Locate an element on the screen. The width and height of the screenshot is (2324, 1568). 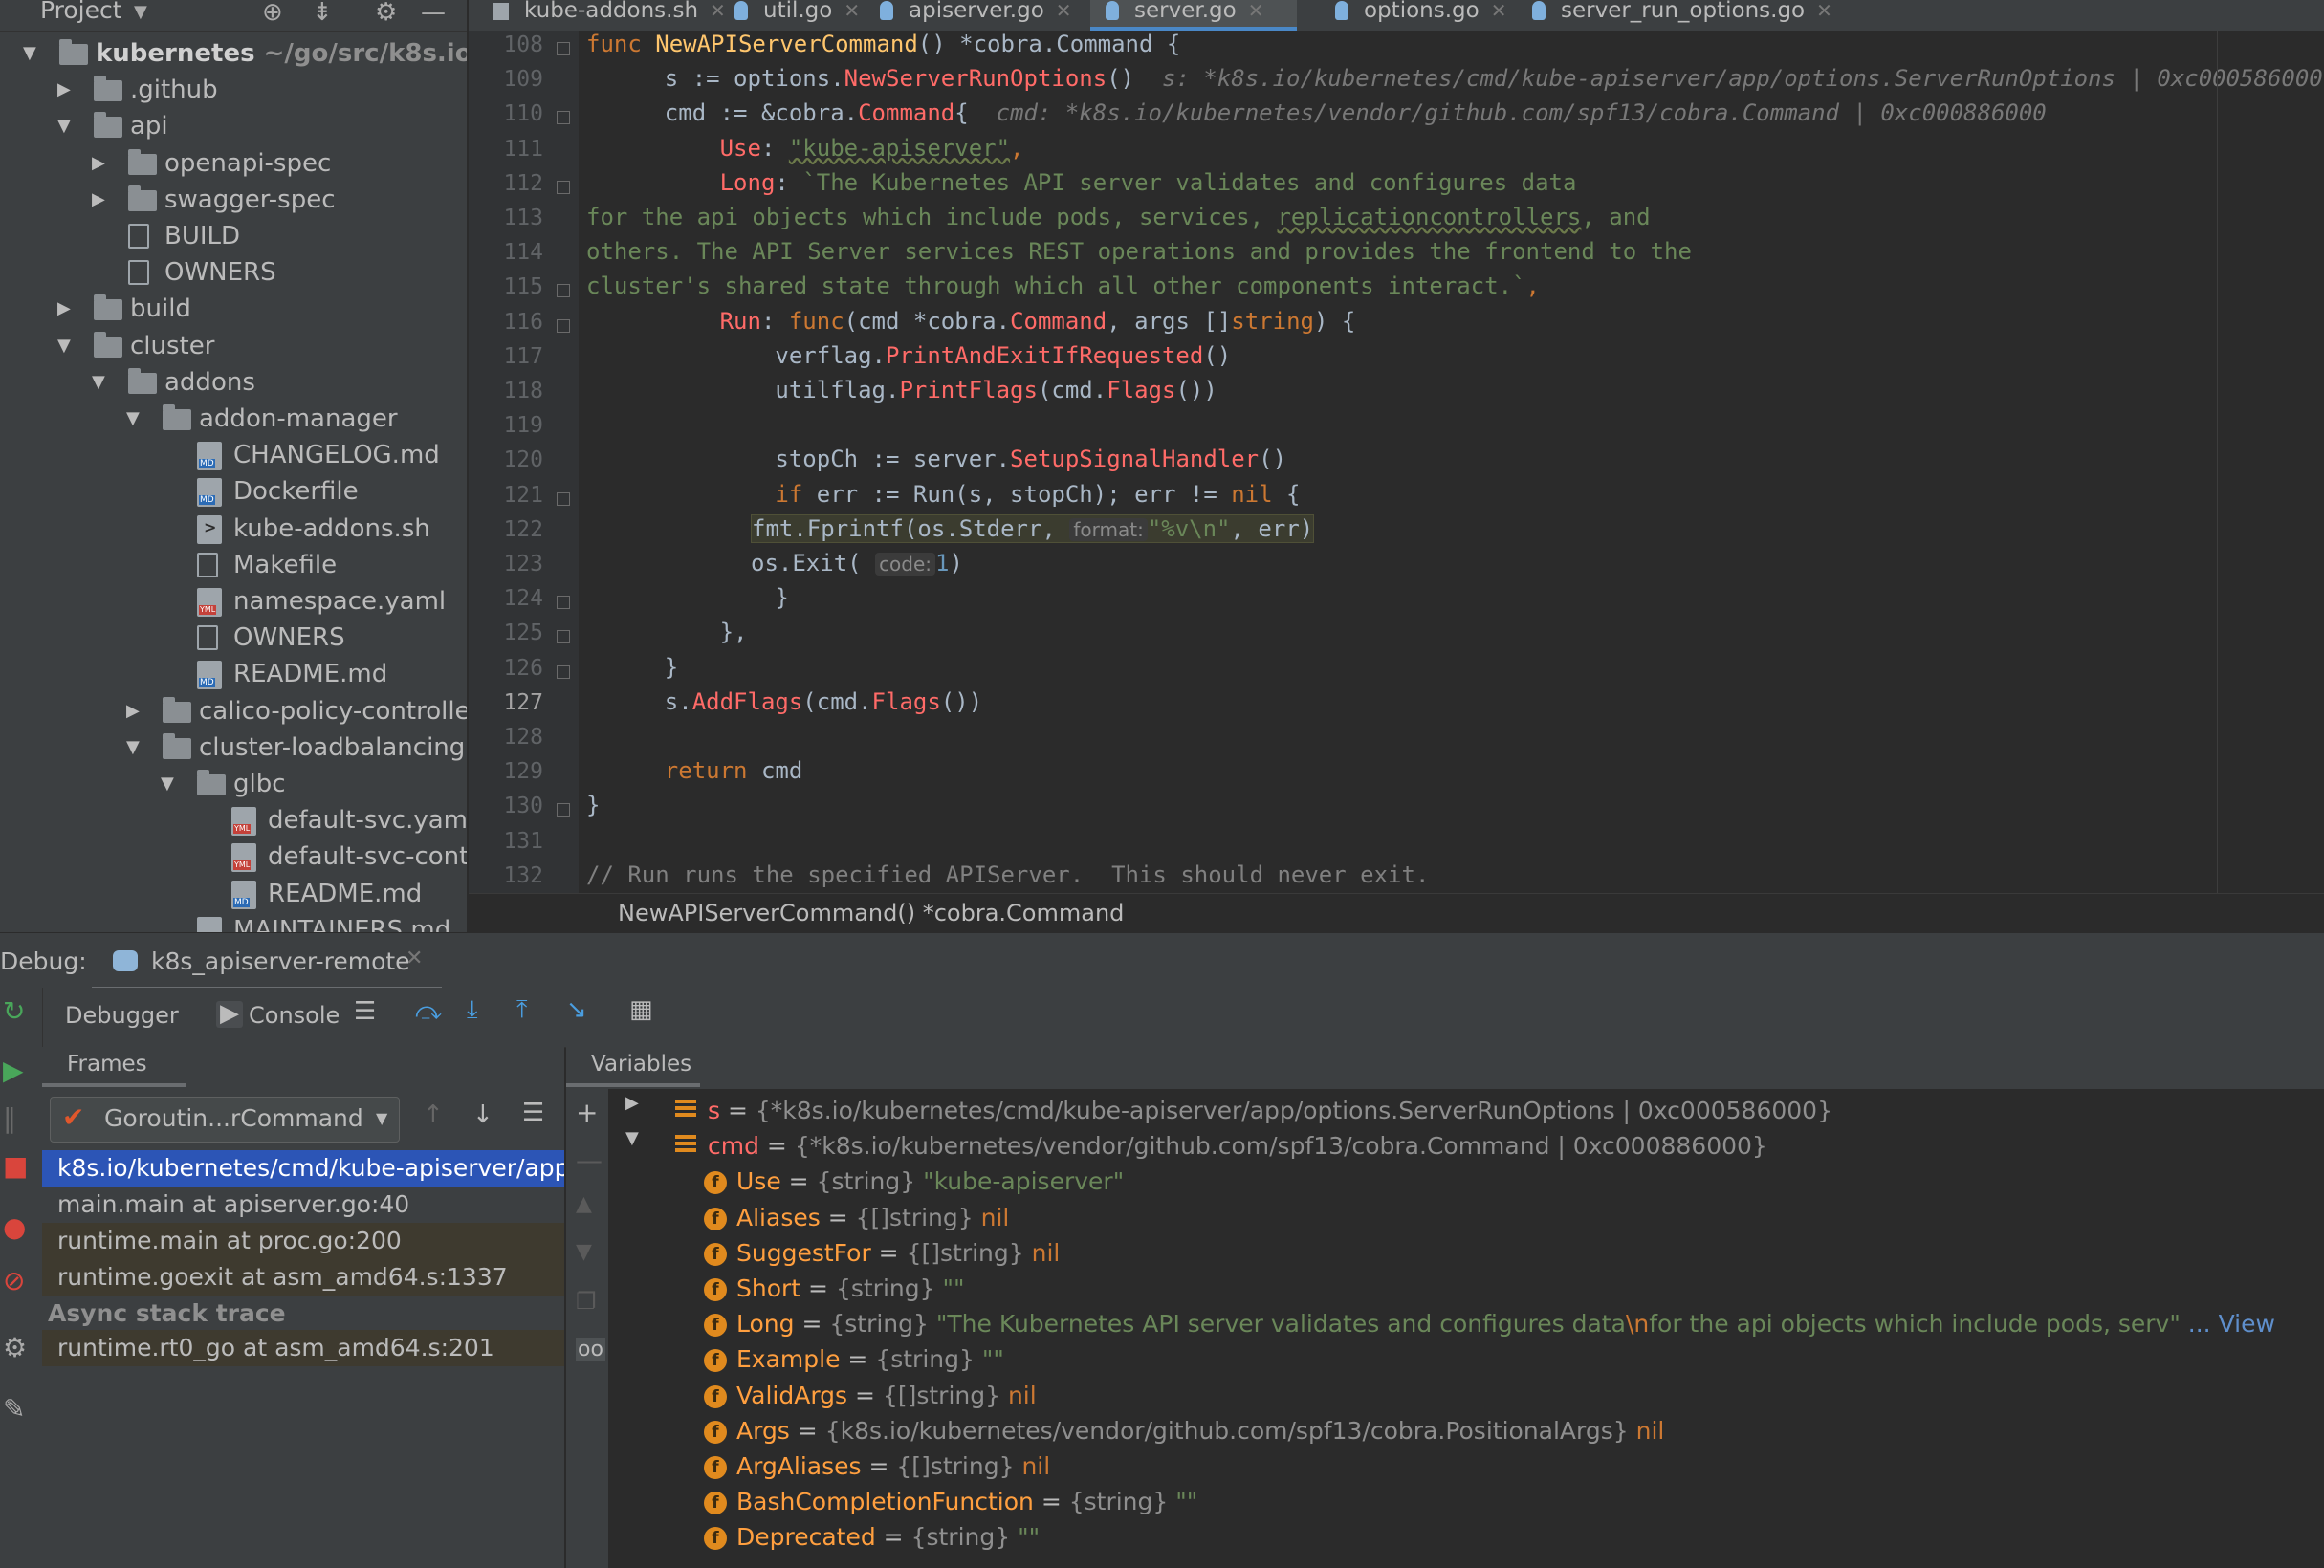
rerun-icon: ↻ is located at coordinates (14, 1011).